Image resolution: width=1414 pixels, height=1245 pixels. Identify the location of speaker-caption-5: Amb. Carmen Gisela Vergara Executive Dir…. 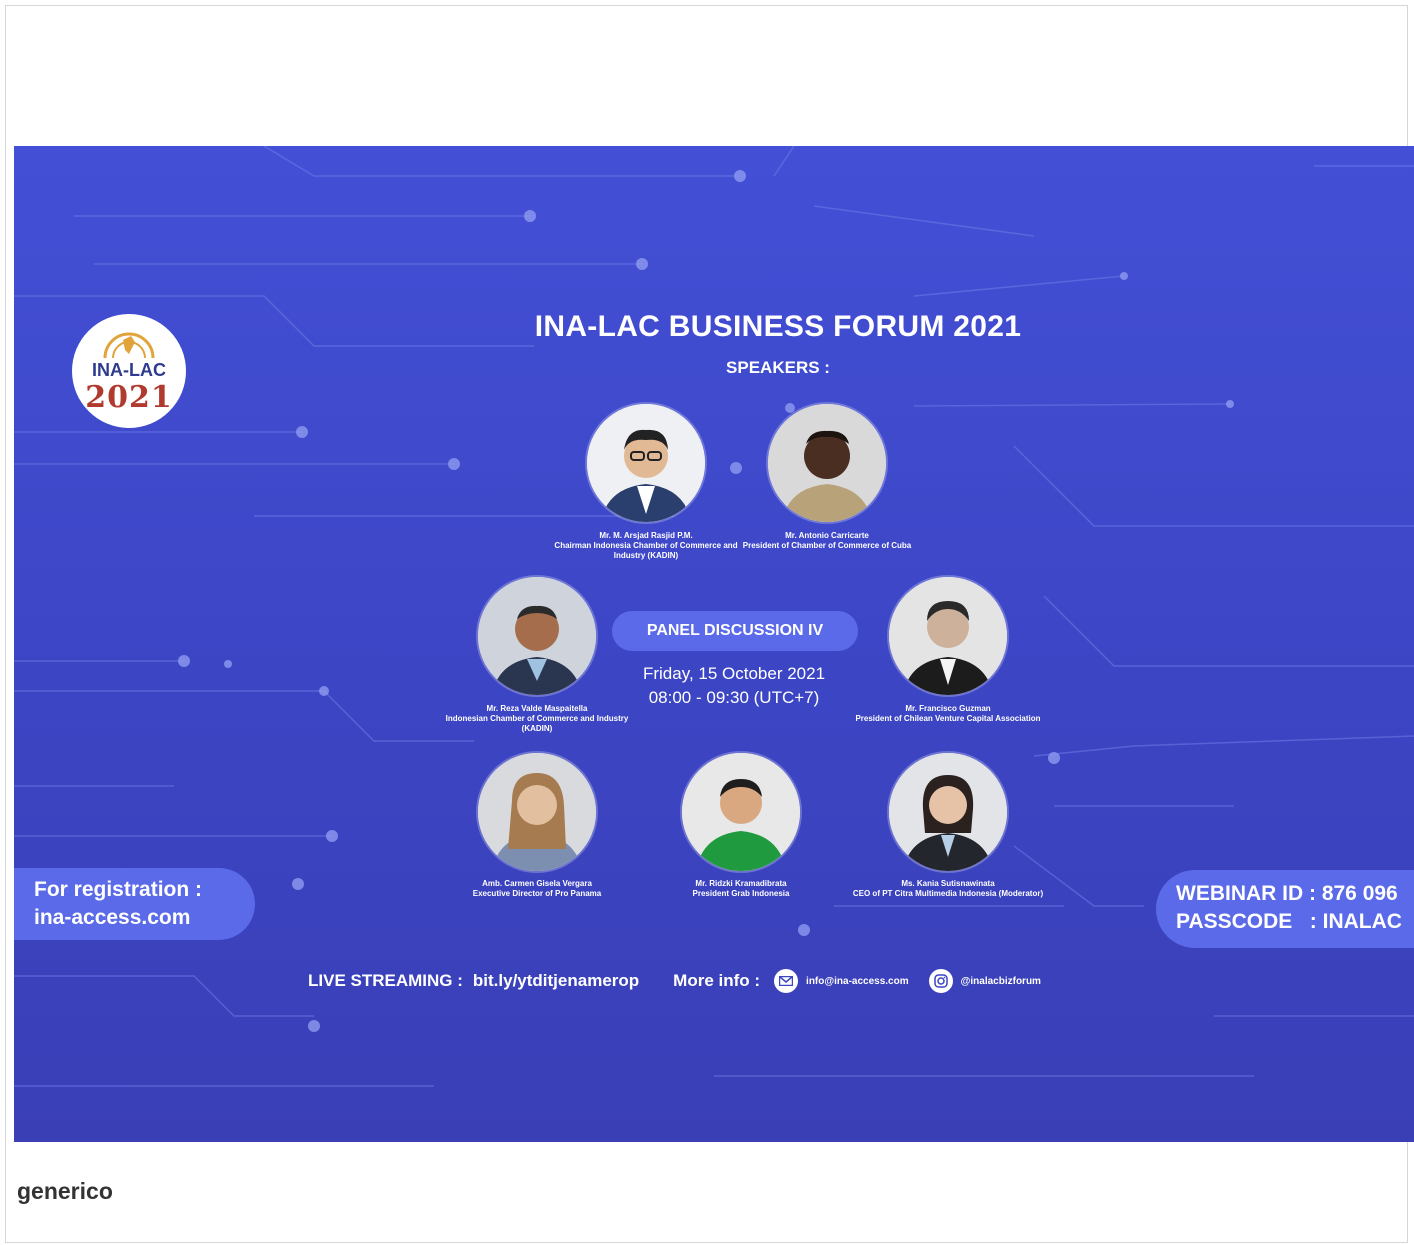
(537, 889).